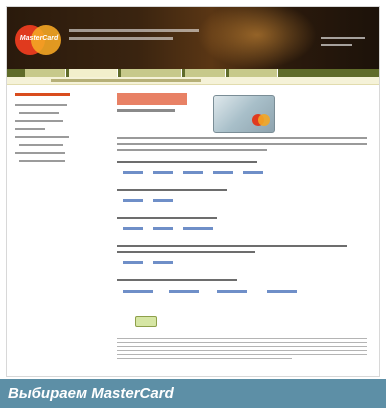  What do you see at coordinates (242, 350) in the screenshot?
I see `fine-print` at bounding box center [242, 350].